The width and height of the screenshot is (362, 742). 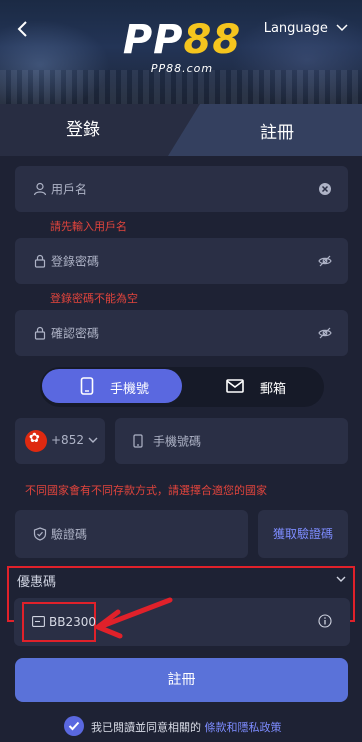 What do you see at coordinates (177, 441) in the screenshot?
I see `phone-placeholder: 手機號碼` at bounding box center [177, 441].